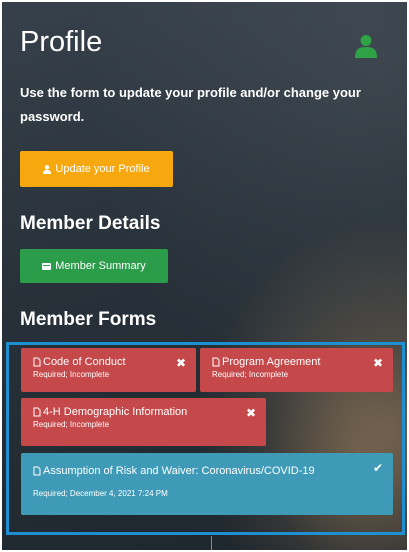  I want to click on form-card-code-of-conduct: Code of Conduct Required; Incomplete ✖, so click(108, 370).